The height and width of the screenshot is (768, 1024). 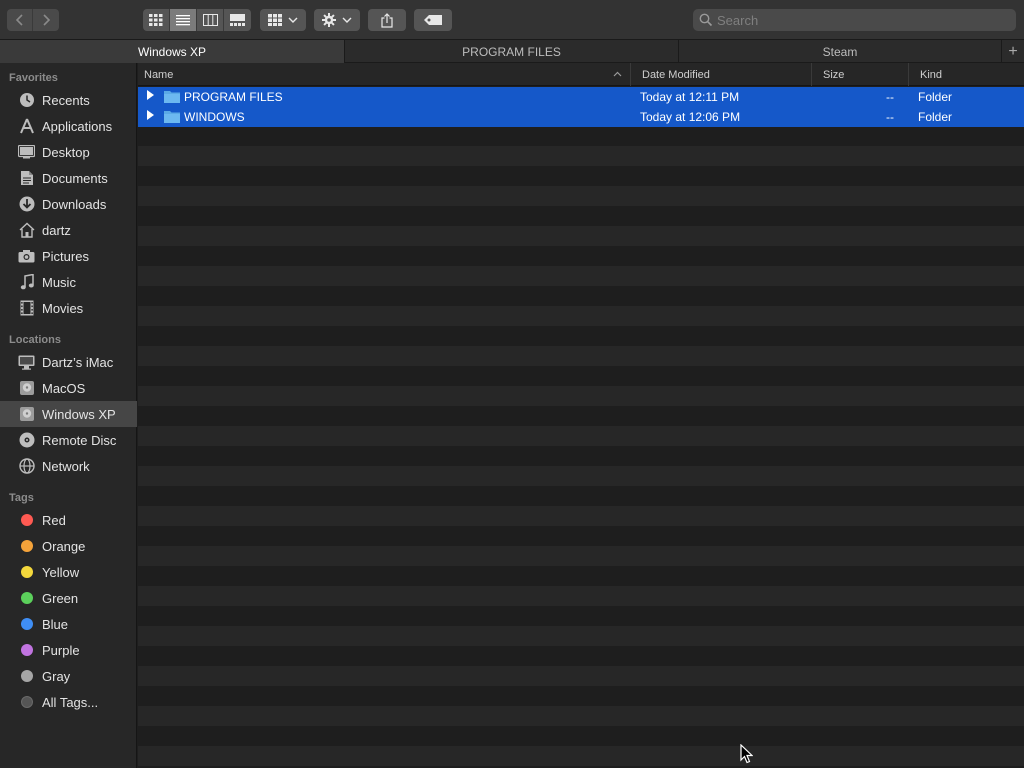 What do you see at coordinates (27, 624) in the screenshot?
I see `blue-tag-dot-icon` at bounding box center [27, 624].